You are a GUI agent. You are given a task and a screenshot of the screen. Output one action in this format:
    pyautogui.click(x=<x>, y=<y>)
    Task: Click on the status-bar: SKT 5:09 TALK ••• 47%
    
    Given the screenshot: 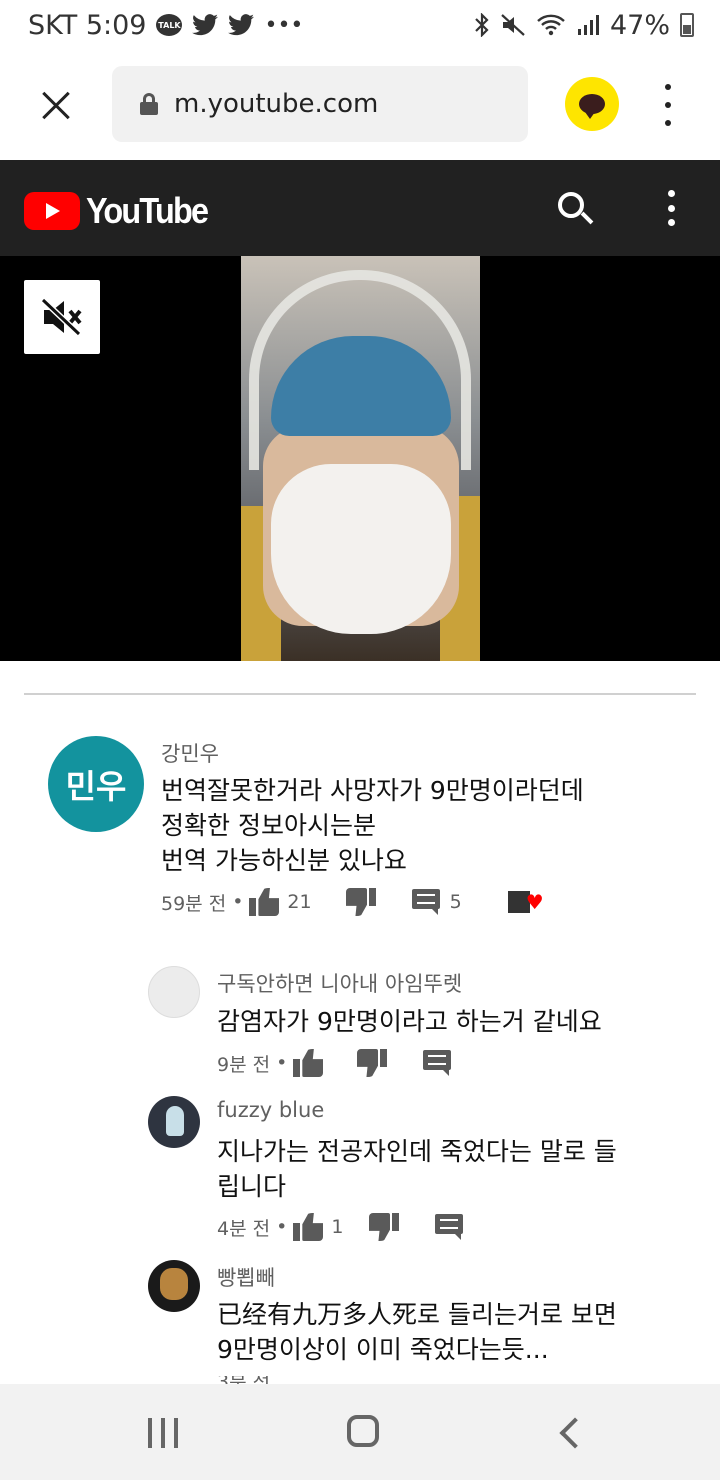 What is the action you would take?
    pyautogui.click(x=360, y=25)
    